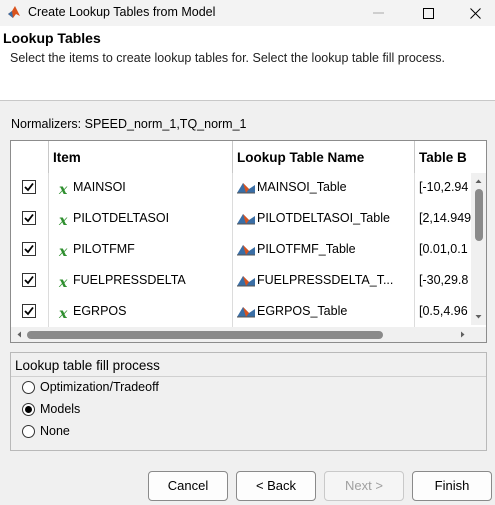 This screenshot has height=505, width=495. I want to click on horizontal-scroll-thumb, so click(205, 335).